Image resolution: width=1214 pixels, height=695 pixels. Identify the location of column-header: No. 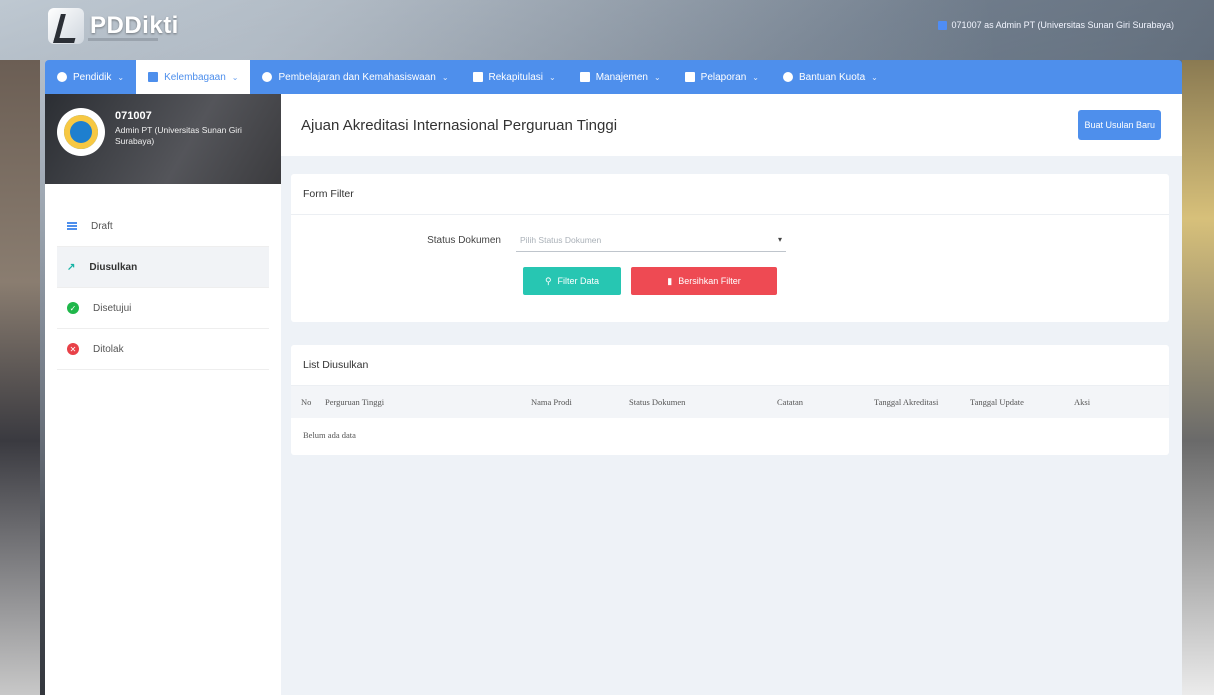
(306, 402).